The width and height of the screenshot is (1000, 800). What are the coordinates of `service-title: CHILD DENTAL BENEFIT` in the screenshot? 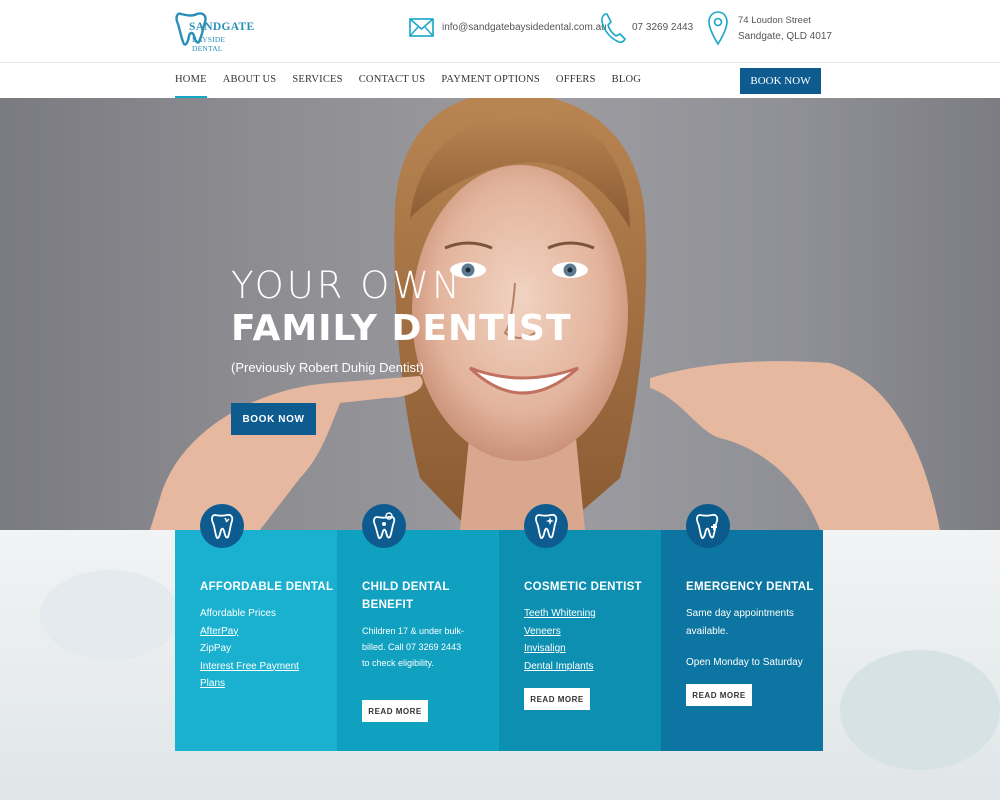 It's located at (406, 596).